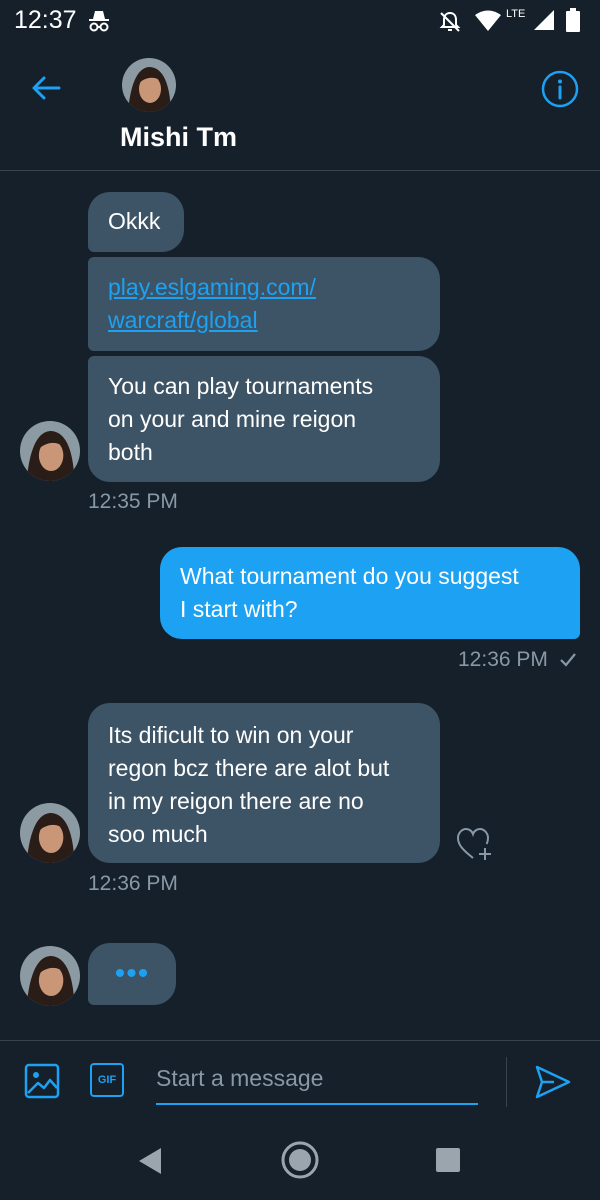 Image resolution: width=600 pixels, height=1200 pixels. What do you see at coordinates (130, 452) in the screenshot?
I see `message-text-line: both` at bounding box center [130, 452].